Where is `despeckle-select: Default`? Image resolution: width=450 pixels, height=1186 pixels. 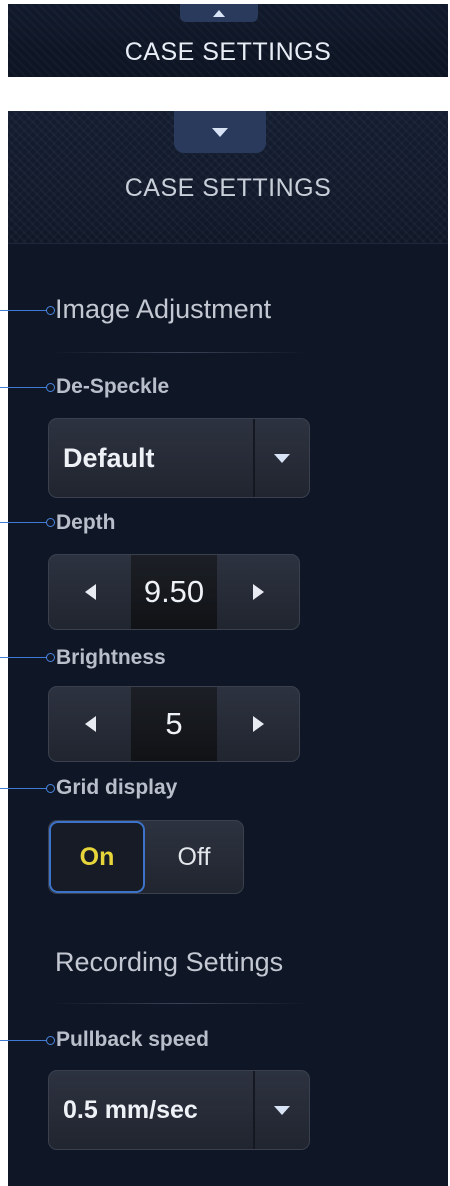
despeckle-select: Default is located at coordinates (179, 458).